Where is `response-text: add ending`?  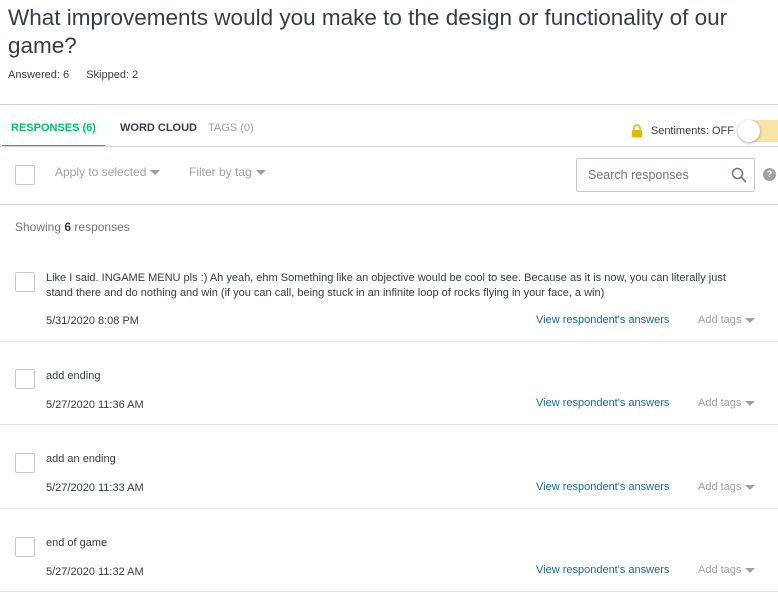 response-text: add ending is located at coordinates (73, 376).